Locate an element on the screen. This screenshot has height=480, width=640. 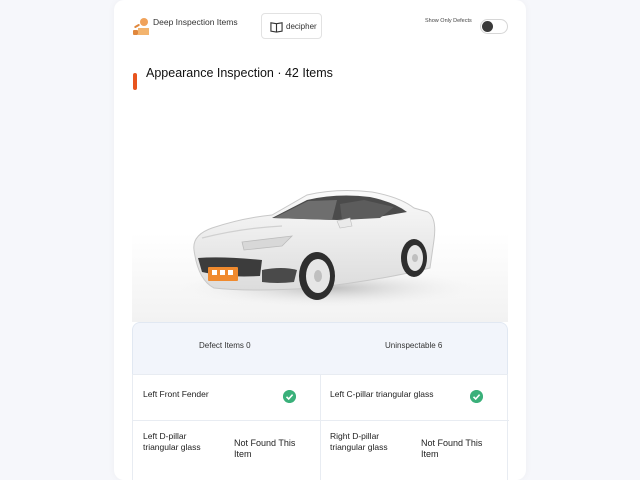
book-icon is located at coordinates (276, 27).